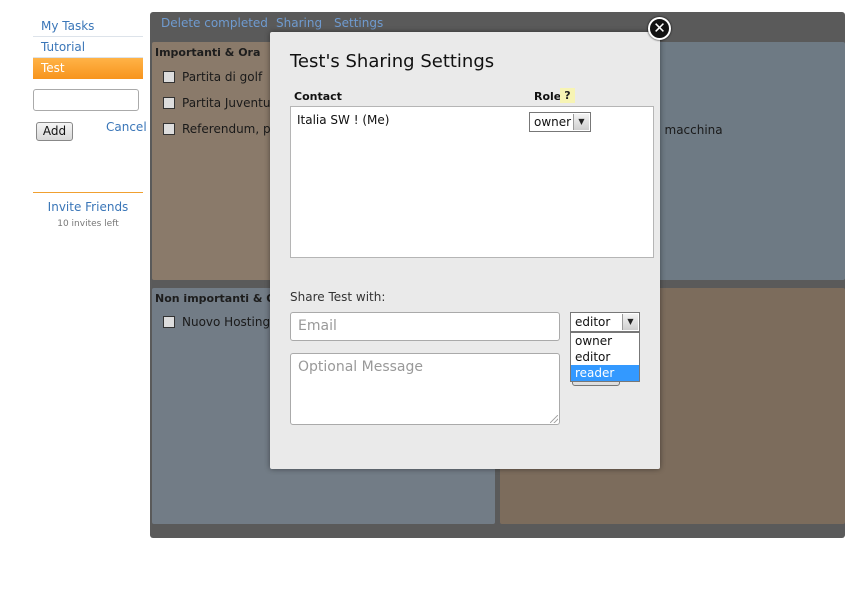 The height and width of the screenshot is (589, 851). I want to click on add-list-button: Add, so click(54, 131).